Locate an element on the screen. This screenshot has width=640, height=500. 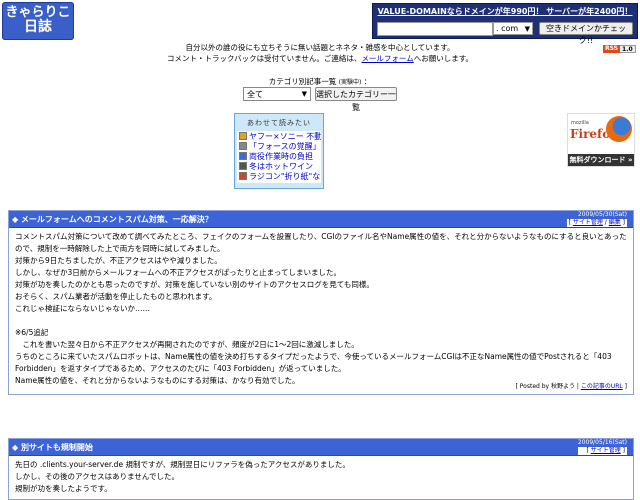
news-item: 「フォースの覚醒」 is located at coordinates (280, 147).